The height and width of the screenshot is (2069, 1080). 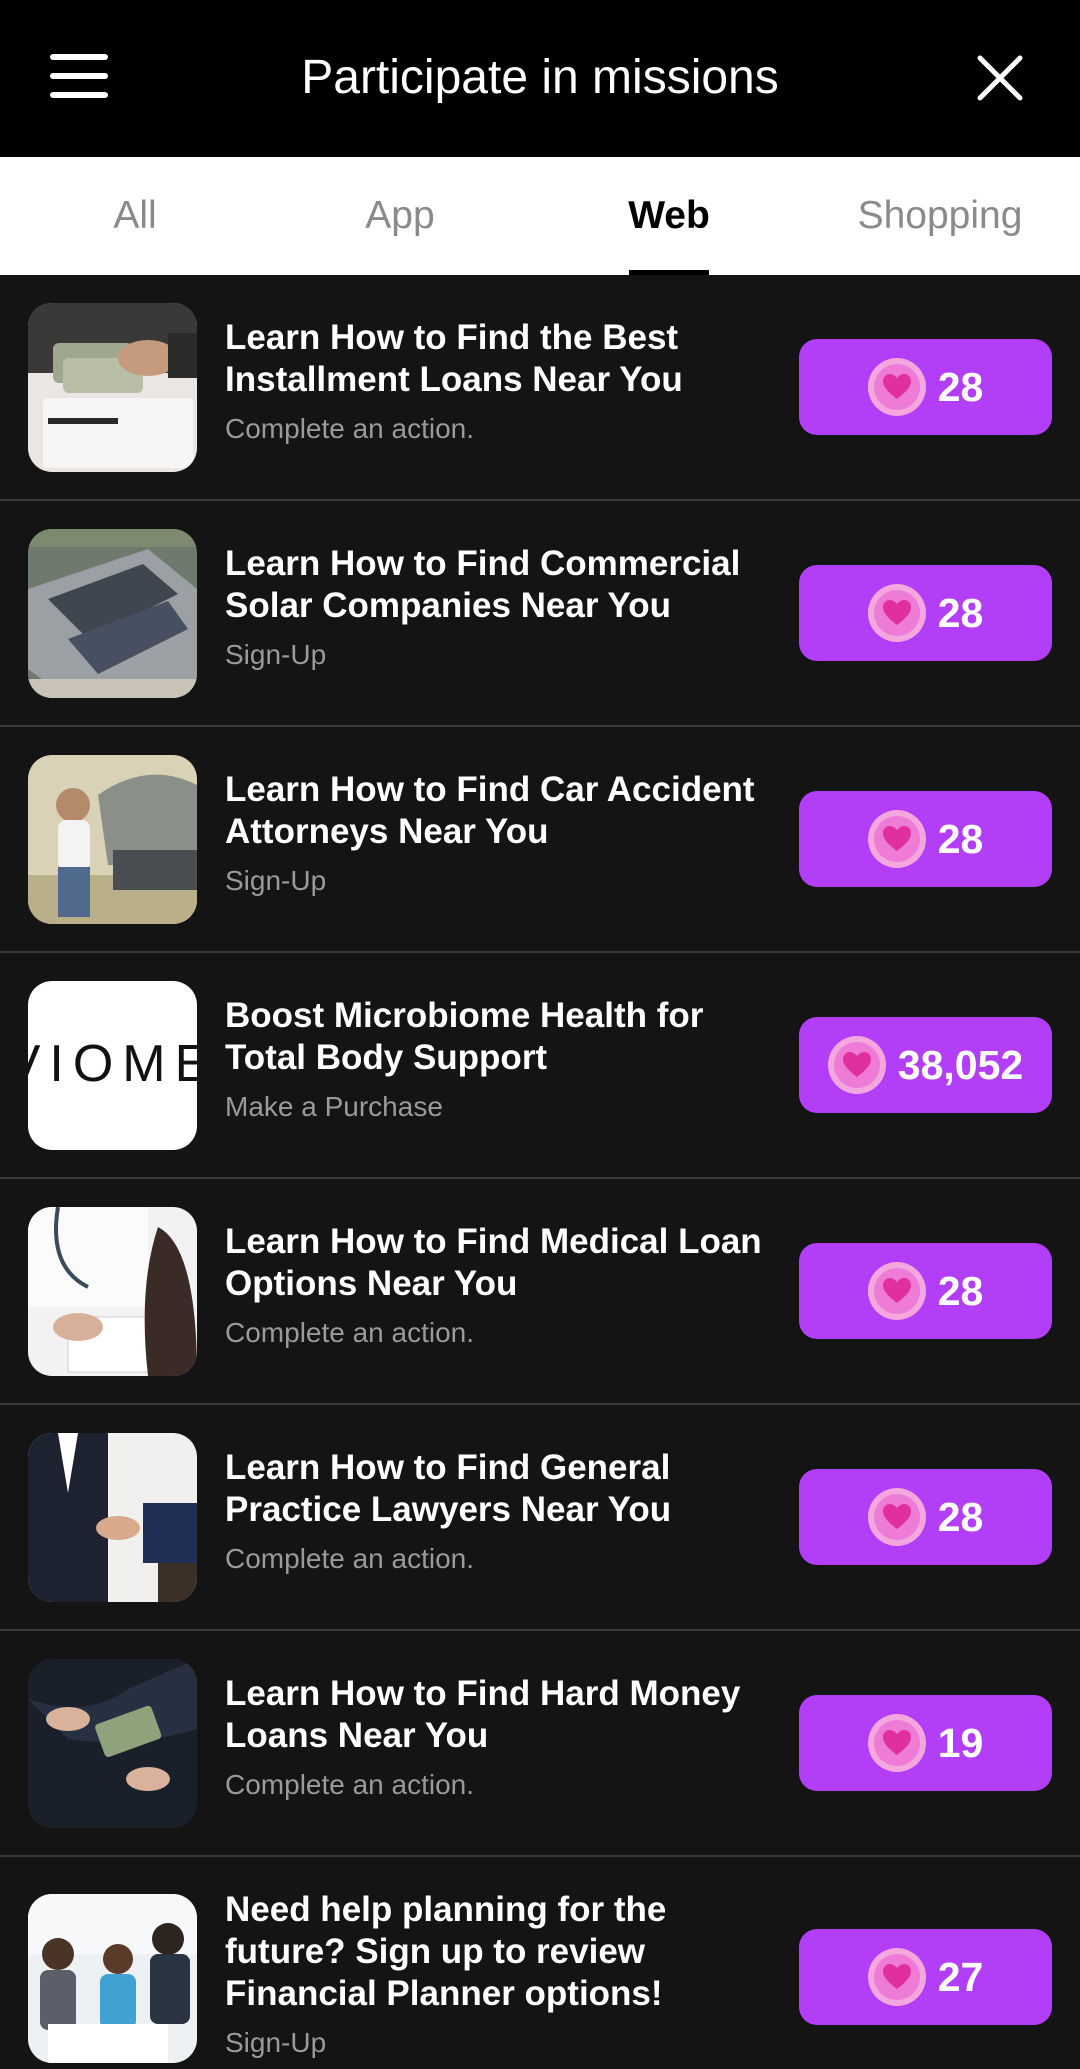 I want to click on page-title: Participate in missions, so click(x=540, y=77).